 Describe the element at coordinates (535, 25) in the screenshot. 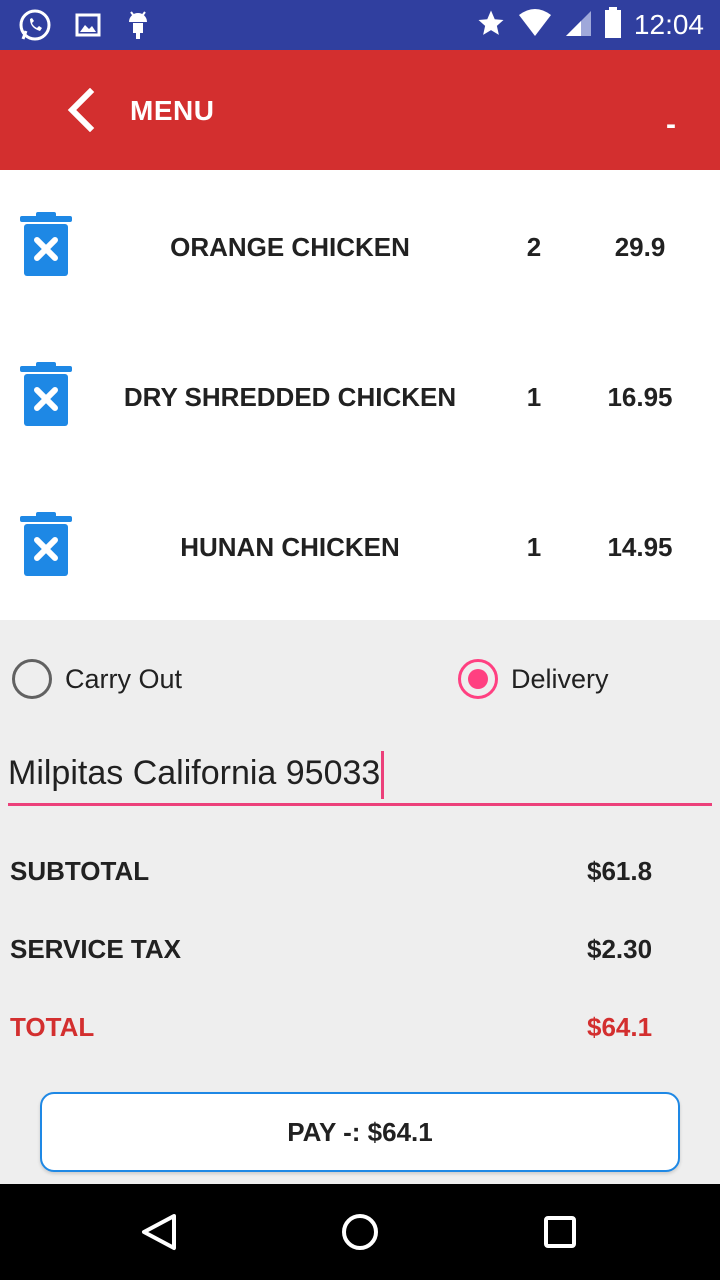

I see `wifi-icon` at that location.